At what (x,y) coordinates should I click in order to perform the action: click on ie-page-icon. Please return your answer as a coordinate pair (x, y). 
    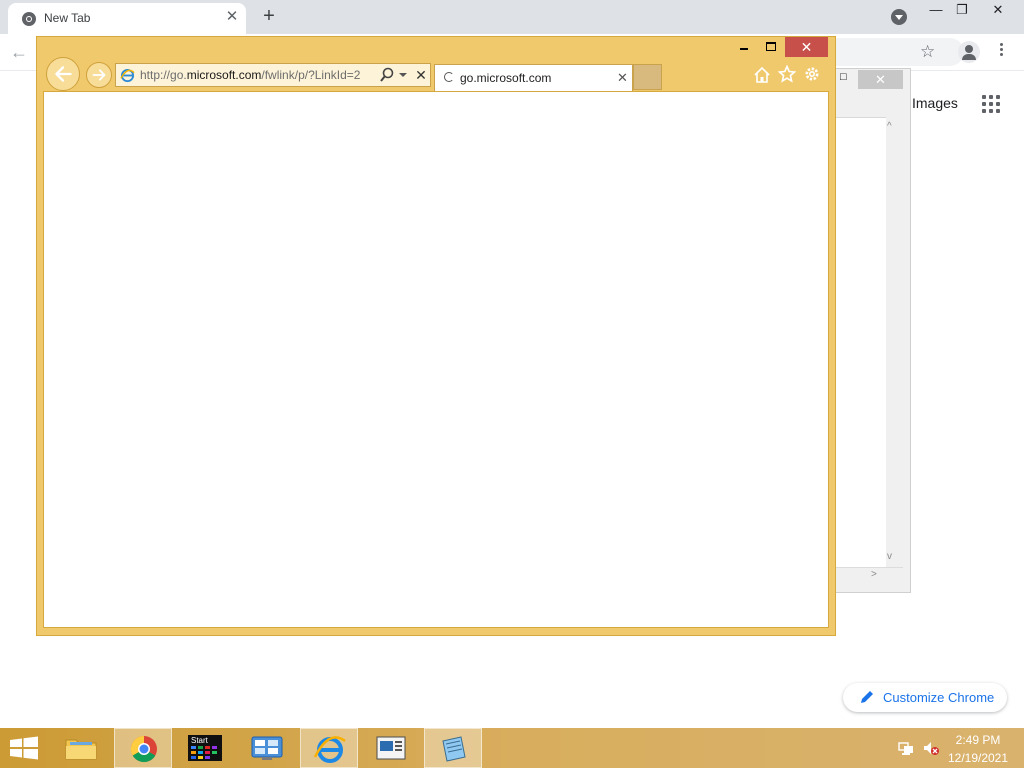
    Looking at the image, I should click on (127, 75).